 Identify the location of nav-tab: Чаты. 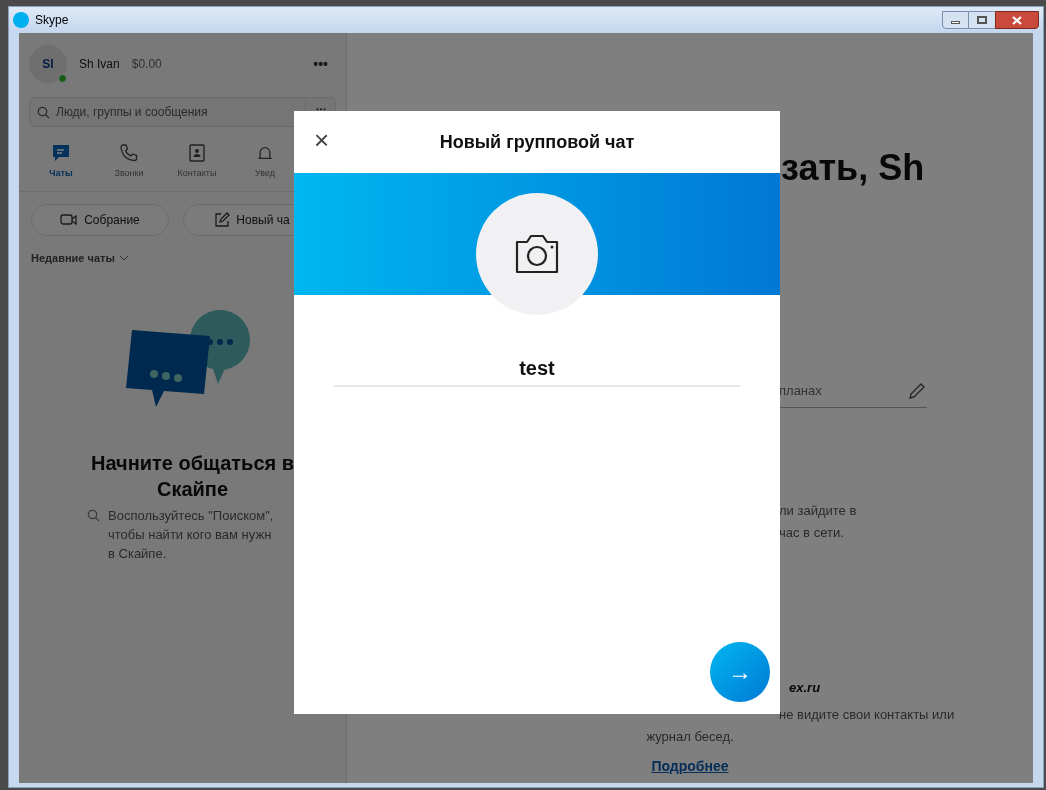
(61, 162).